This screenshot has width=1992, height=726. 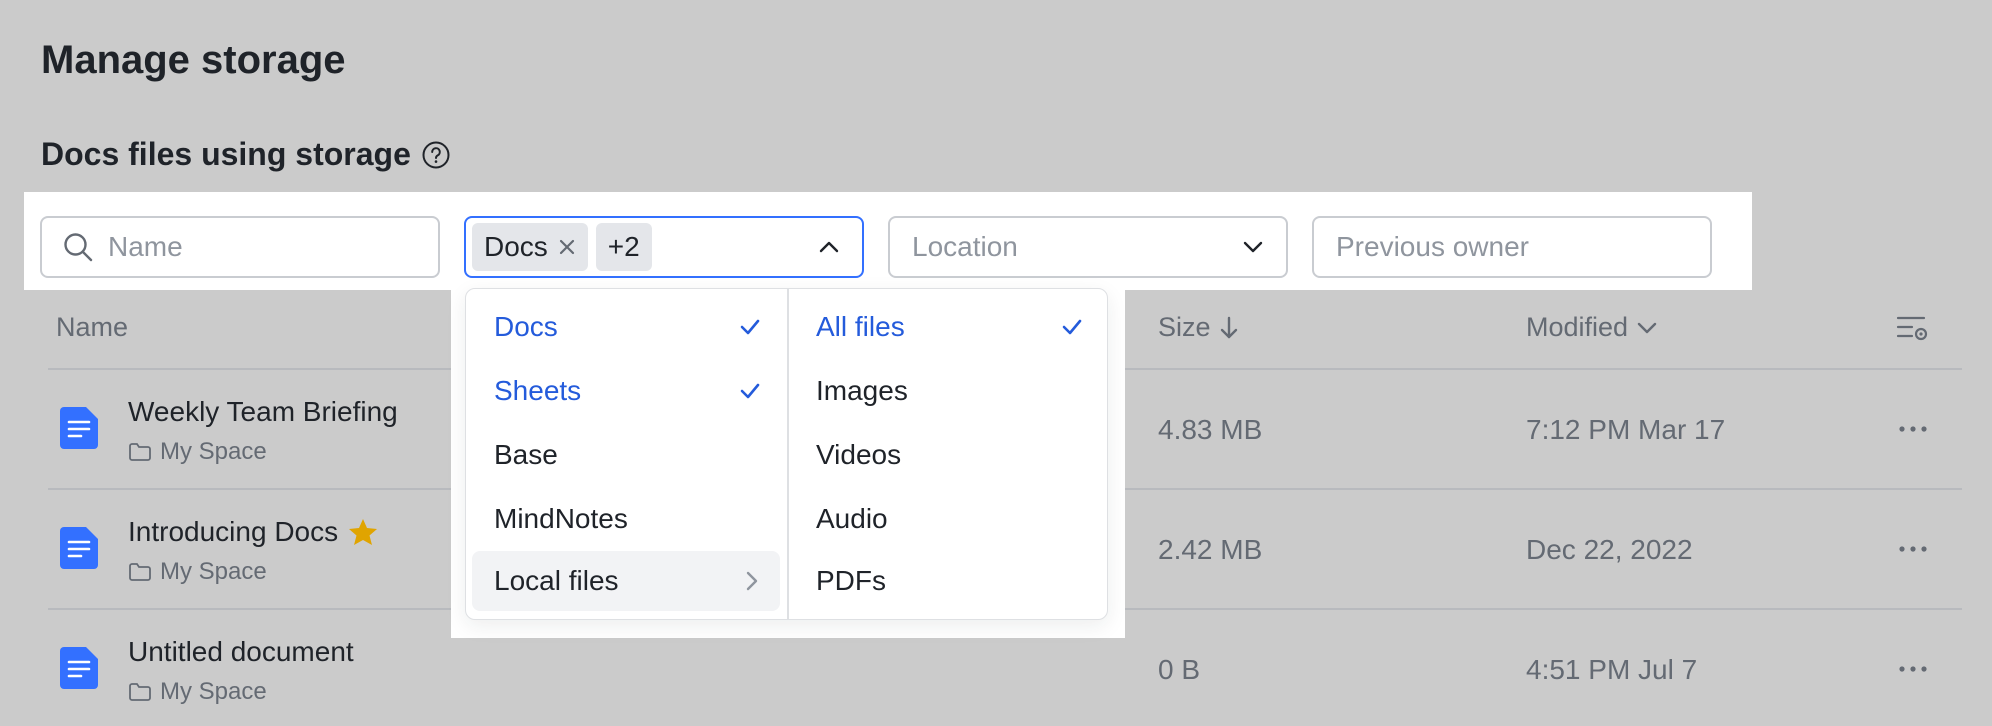 I want to click on dropdown-option-audio: Audio, so click(x=948, y=519).